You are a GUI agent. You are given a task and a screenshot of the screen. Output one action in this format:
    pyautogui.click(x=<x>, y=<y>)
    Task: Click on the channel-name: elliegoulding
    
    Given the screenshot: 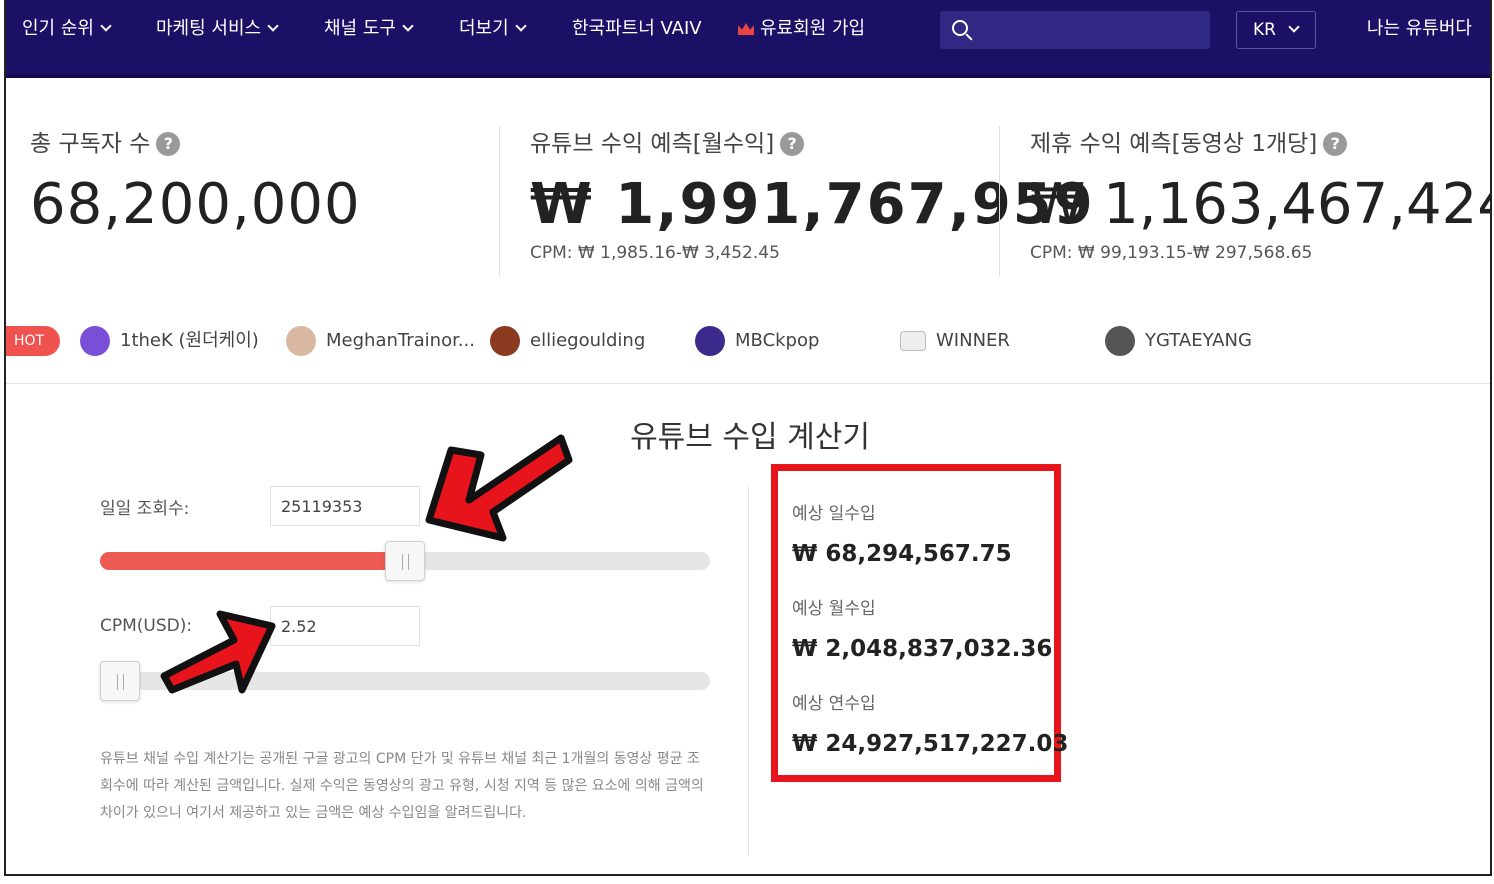 What is the action you would take?
    pyautogui.click(x=588, y=340)
    